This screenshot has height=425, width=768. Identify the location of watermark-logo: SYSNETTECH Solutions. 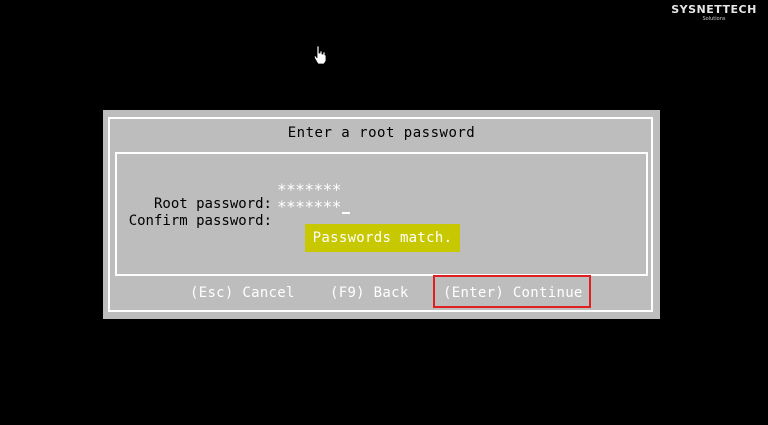
(714, 13).